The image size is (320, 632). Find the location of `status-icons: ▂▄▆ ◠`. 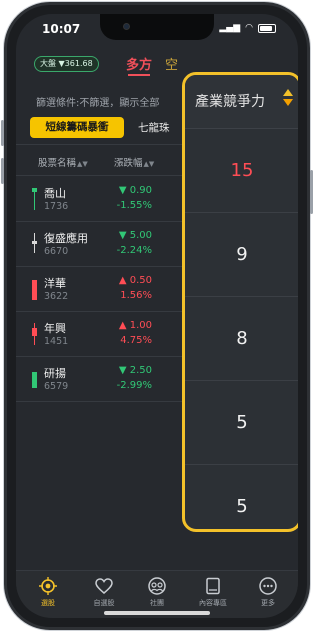

status-icons: ▂▄▆ ◠ is located at coordinates (247, 28).